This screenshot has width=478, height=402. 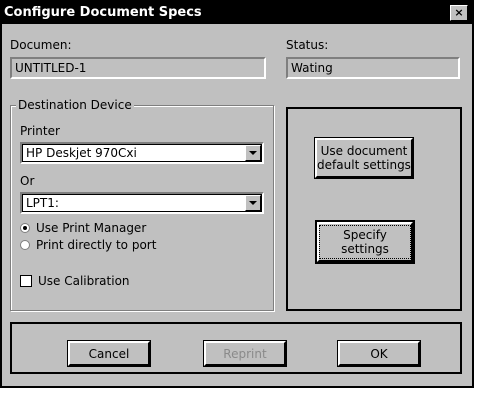 What do you see at coordinates (373, 68) in the screenshot?
I see `status-field: Wating` at bounding box center [373, 68].